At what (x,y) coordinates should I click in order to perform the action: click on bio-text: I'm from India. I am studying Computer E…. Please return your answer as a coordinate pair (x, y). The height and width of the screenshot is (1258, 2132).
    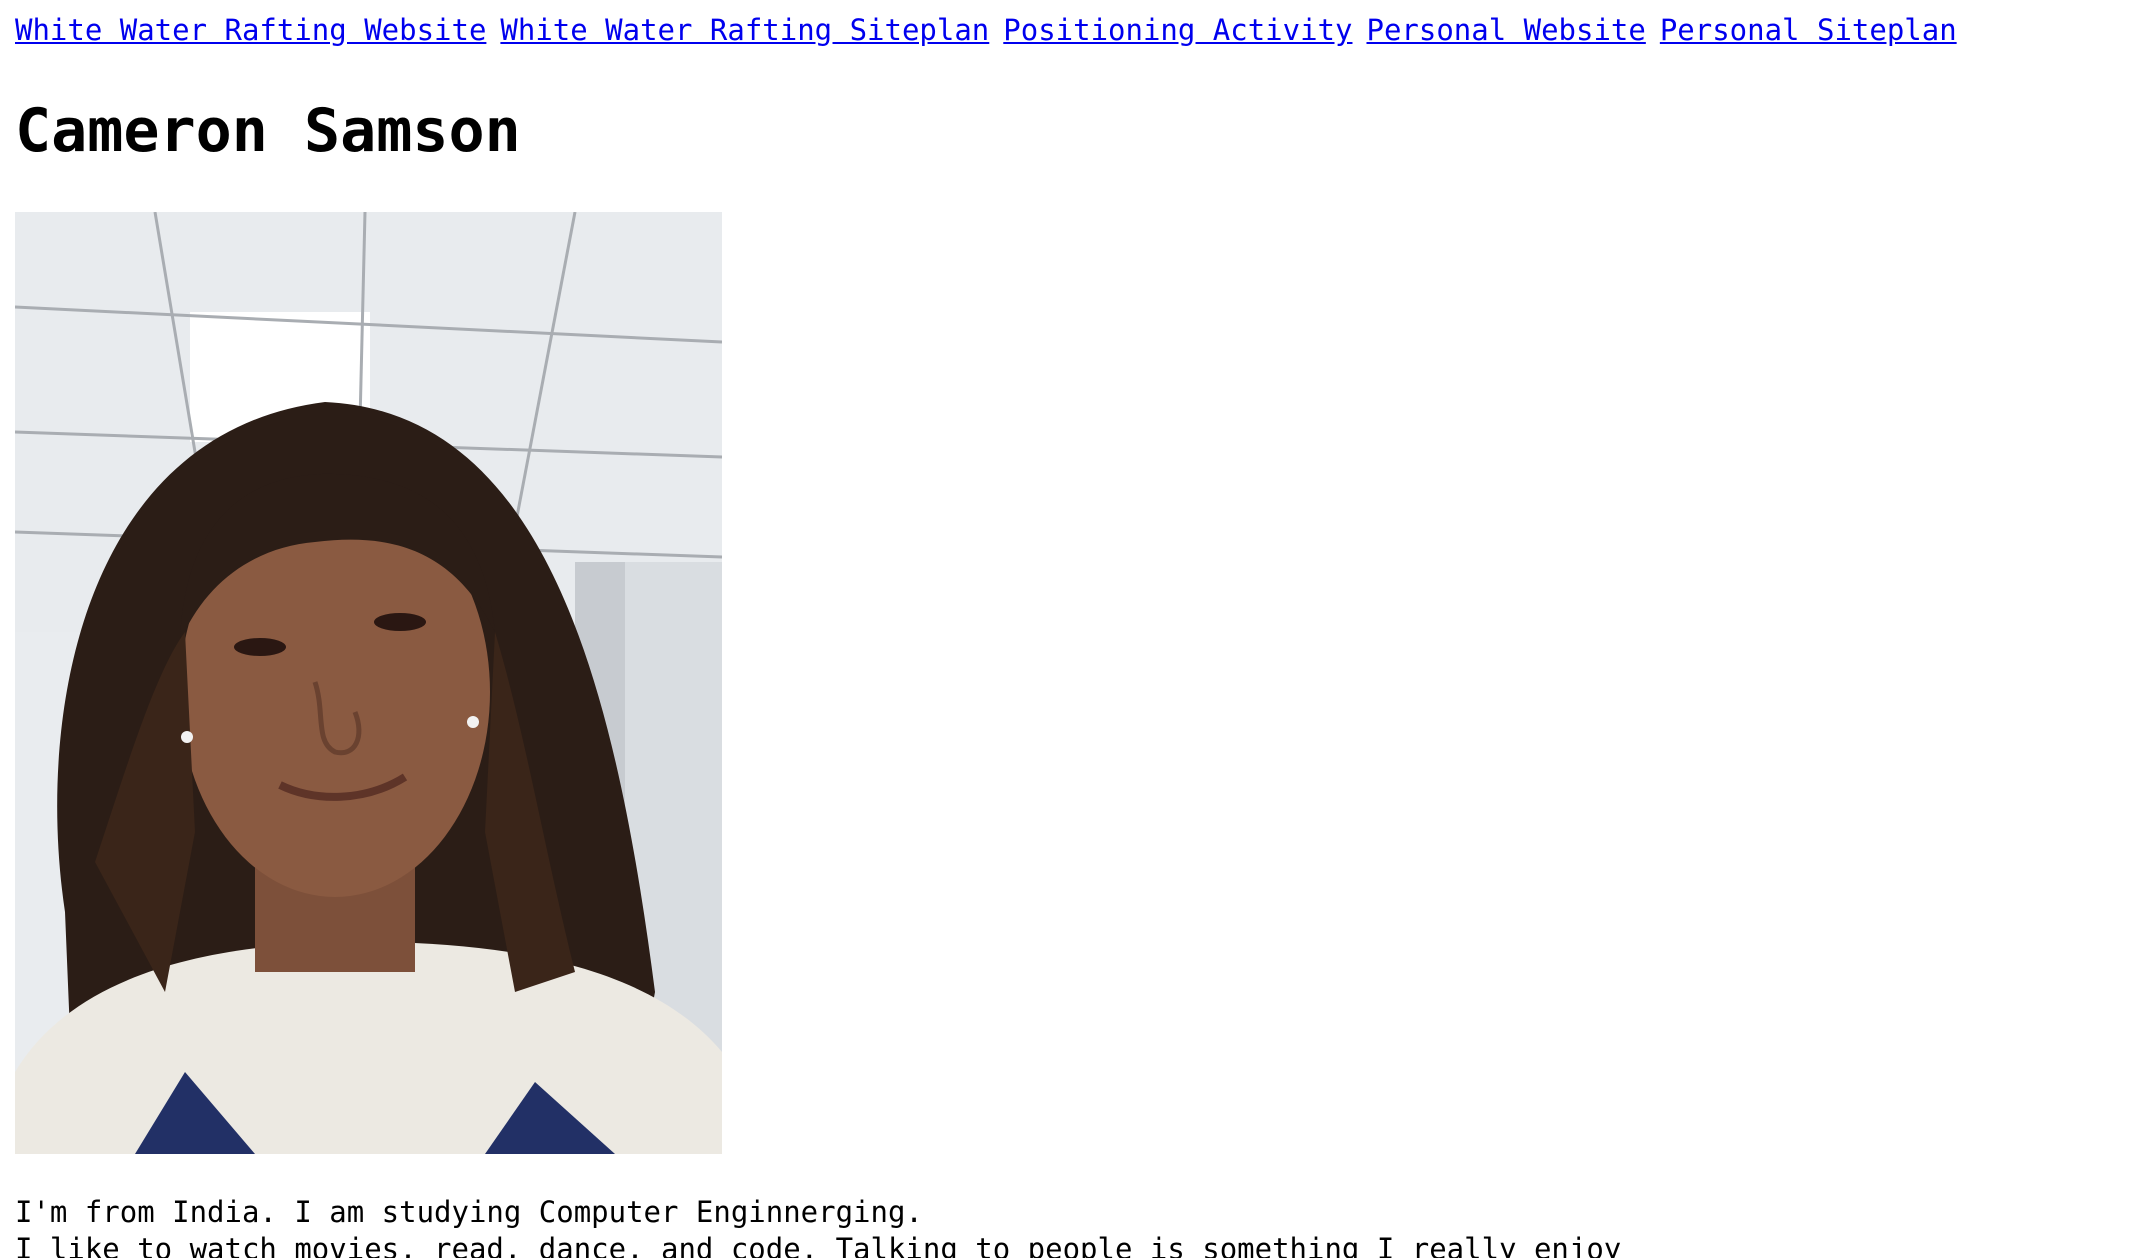
    Looking at the image, I should click on (818, 1226).